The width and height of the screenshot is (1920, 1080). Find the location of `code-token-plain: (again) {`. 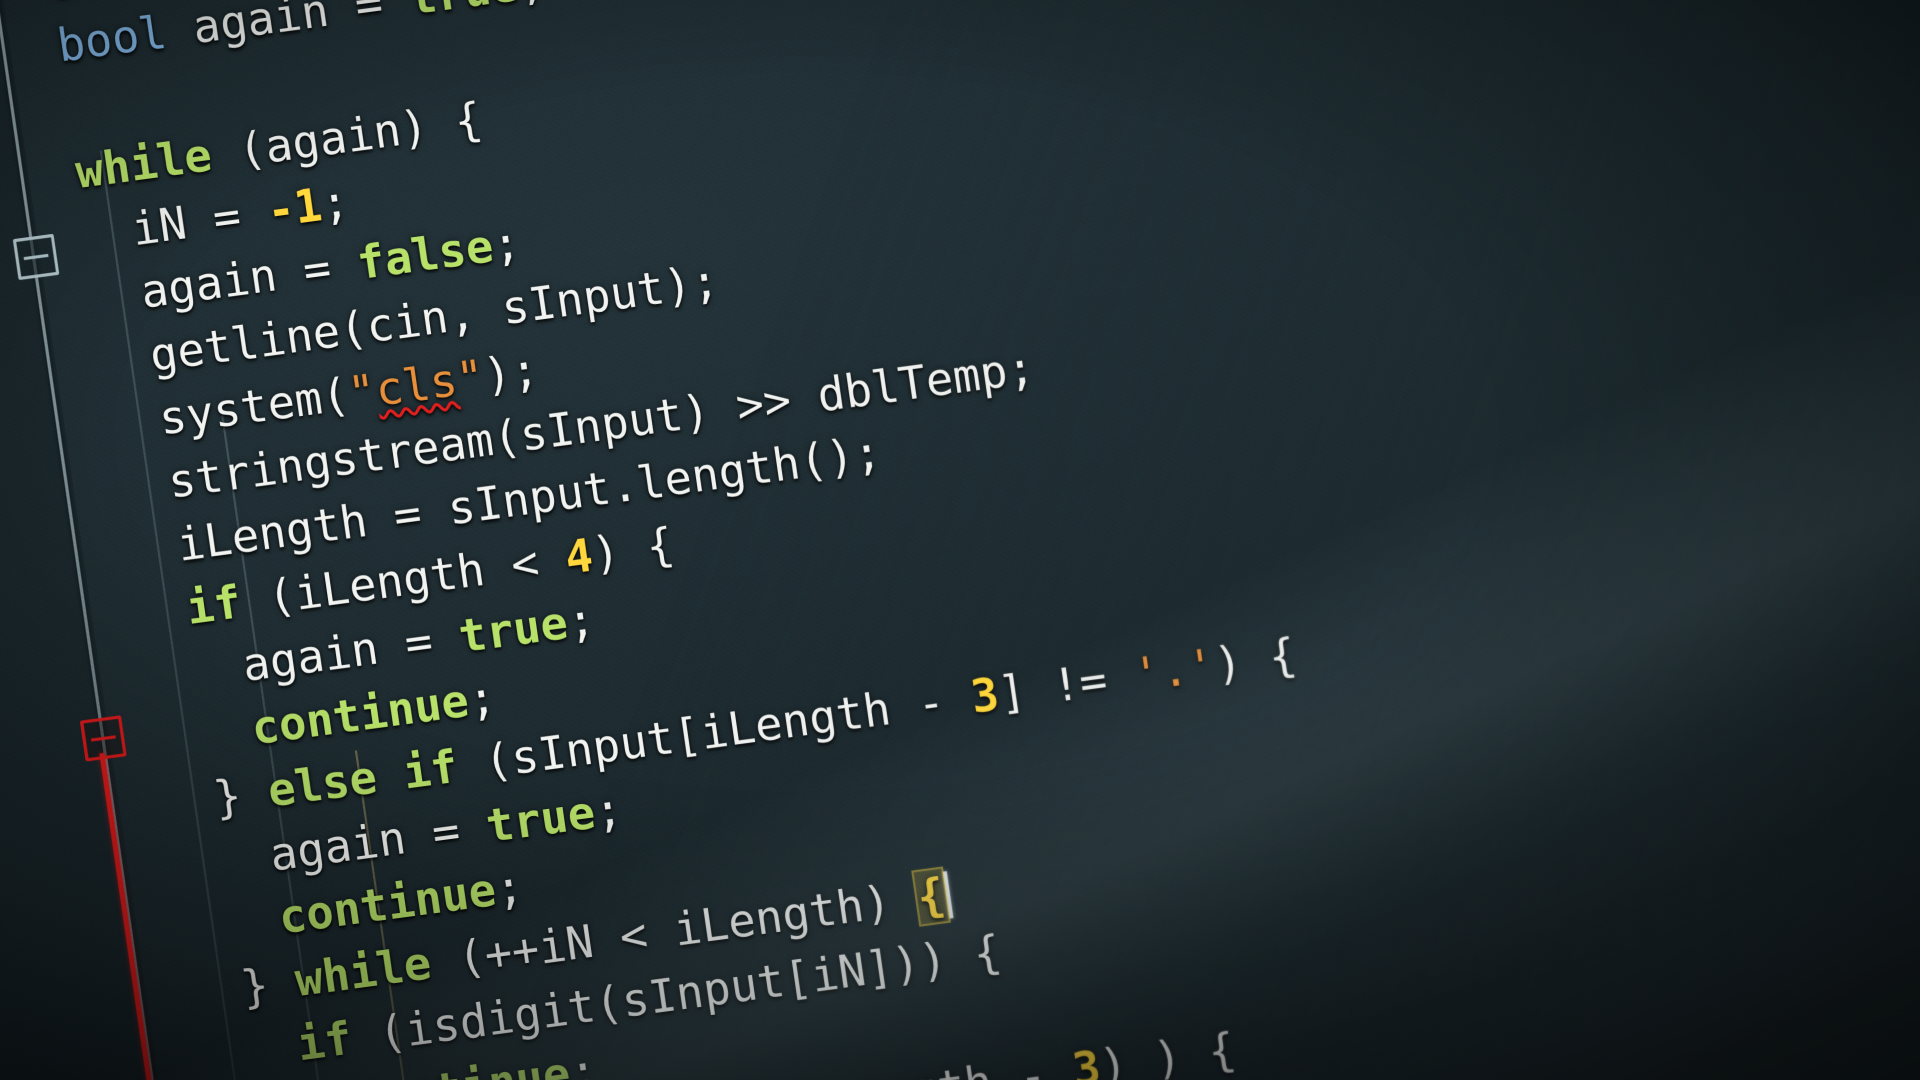

code-token-plain: (again) { is located at coordinates (346, 137).